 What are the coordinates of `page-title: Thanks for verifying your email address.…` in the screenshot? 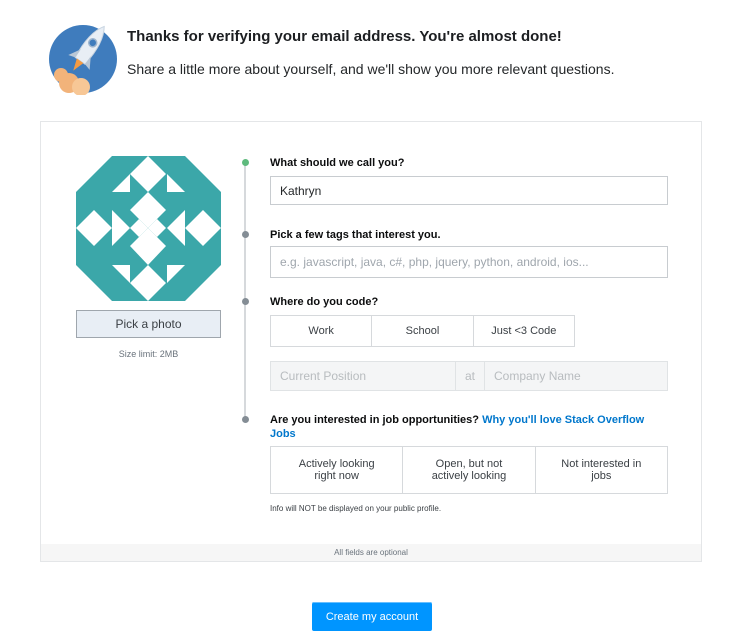 It's located at (344, 36).